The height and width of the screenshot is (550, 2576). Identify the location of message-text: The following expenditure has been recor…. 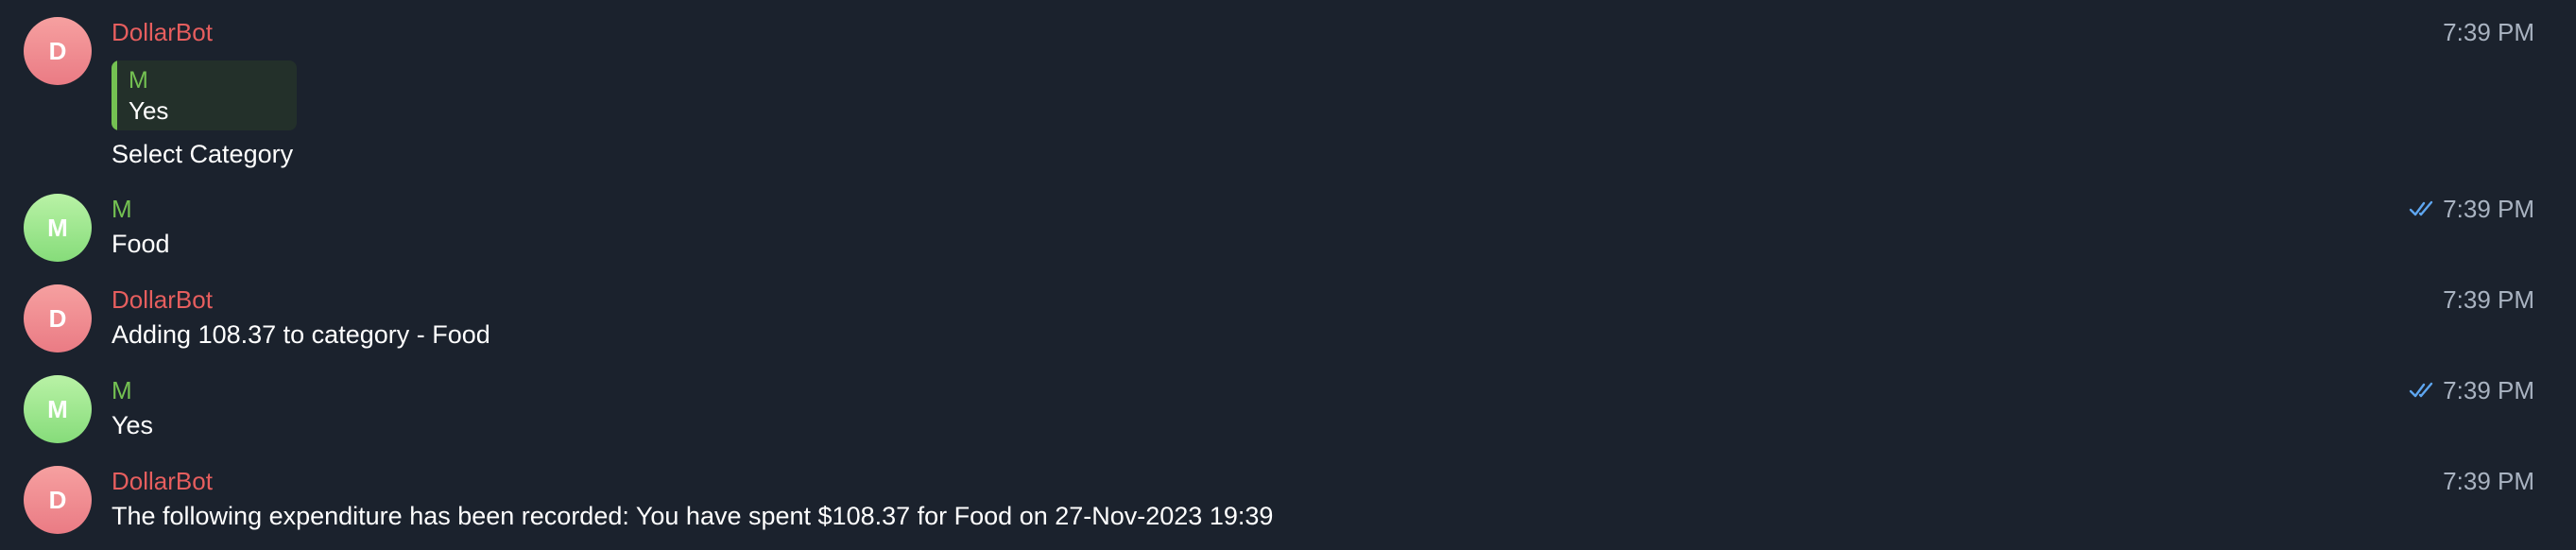
(693, 516).